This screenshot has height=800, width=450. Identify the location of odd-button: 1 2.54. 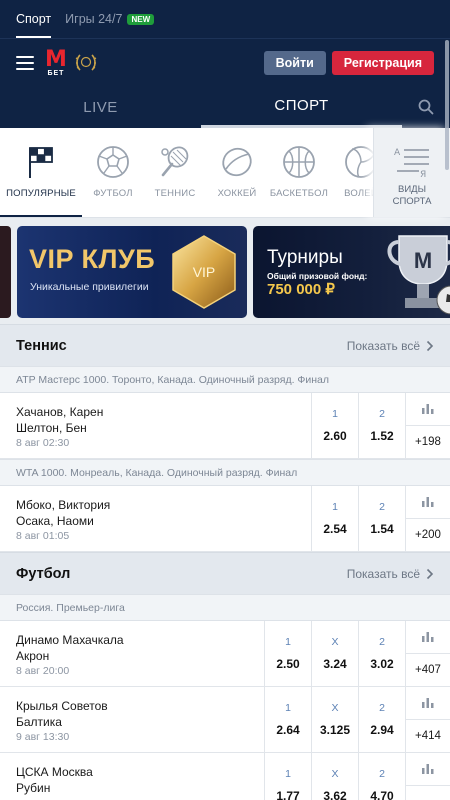
(334, 518).